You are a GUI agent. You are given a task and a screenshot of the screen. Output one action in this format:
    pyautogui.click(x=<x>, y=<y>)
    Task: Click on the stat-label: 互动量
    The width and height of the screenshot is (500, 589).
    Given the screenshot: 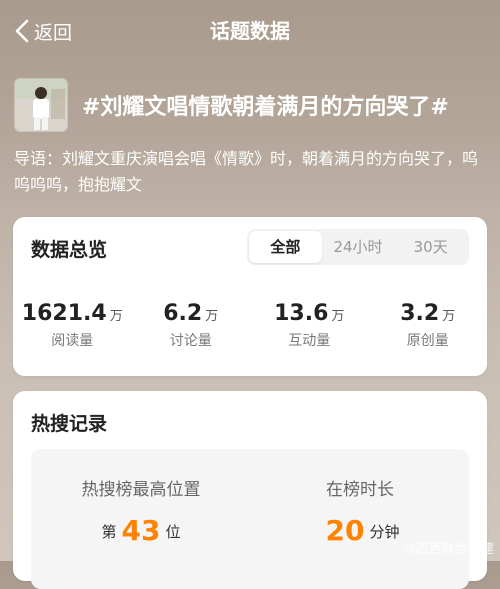 What is the action you would take?
    pyautogui.click(x=309, y=341)
    